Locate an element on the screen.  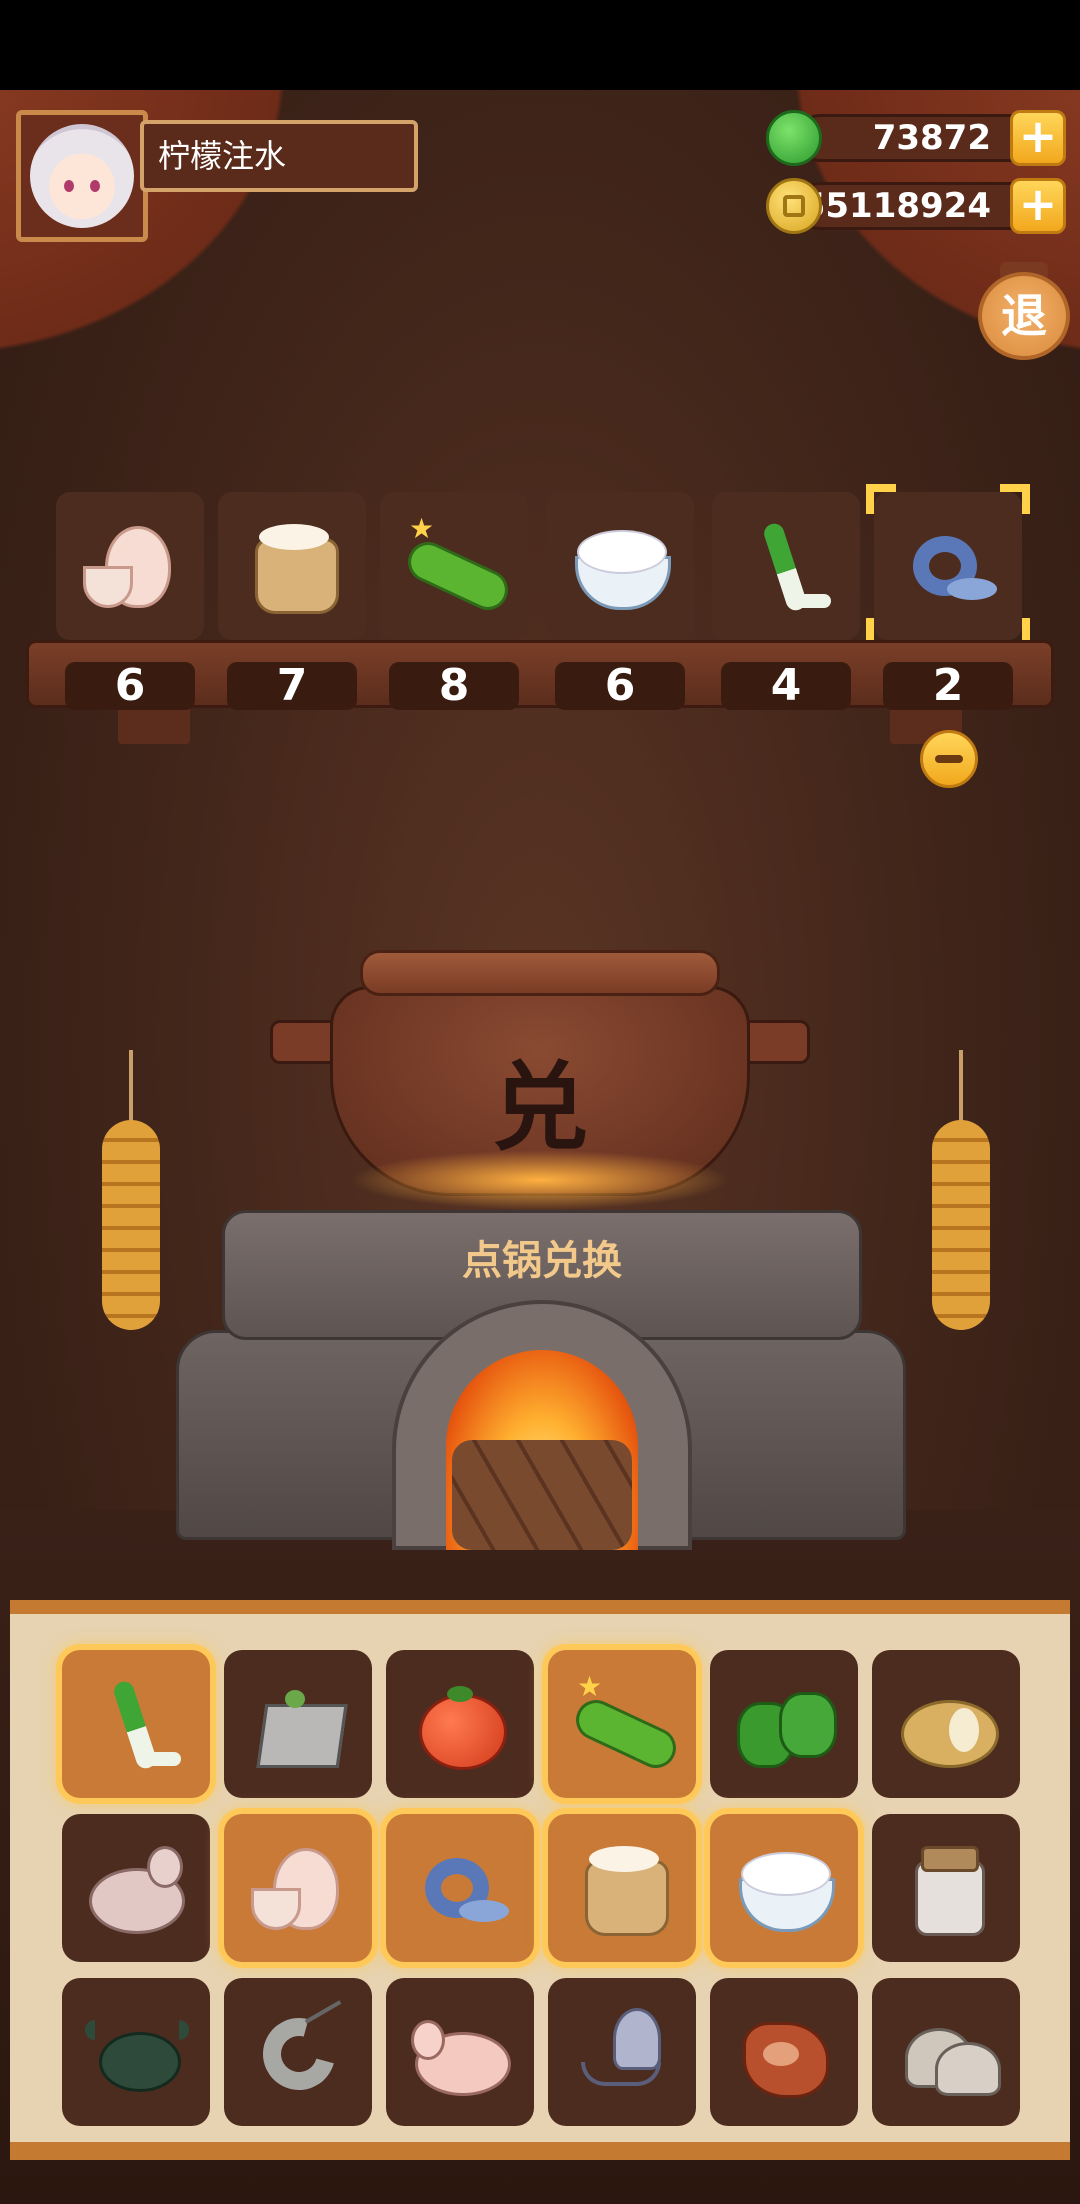
inventory-item-fish is located at coordinates (460, 1888).